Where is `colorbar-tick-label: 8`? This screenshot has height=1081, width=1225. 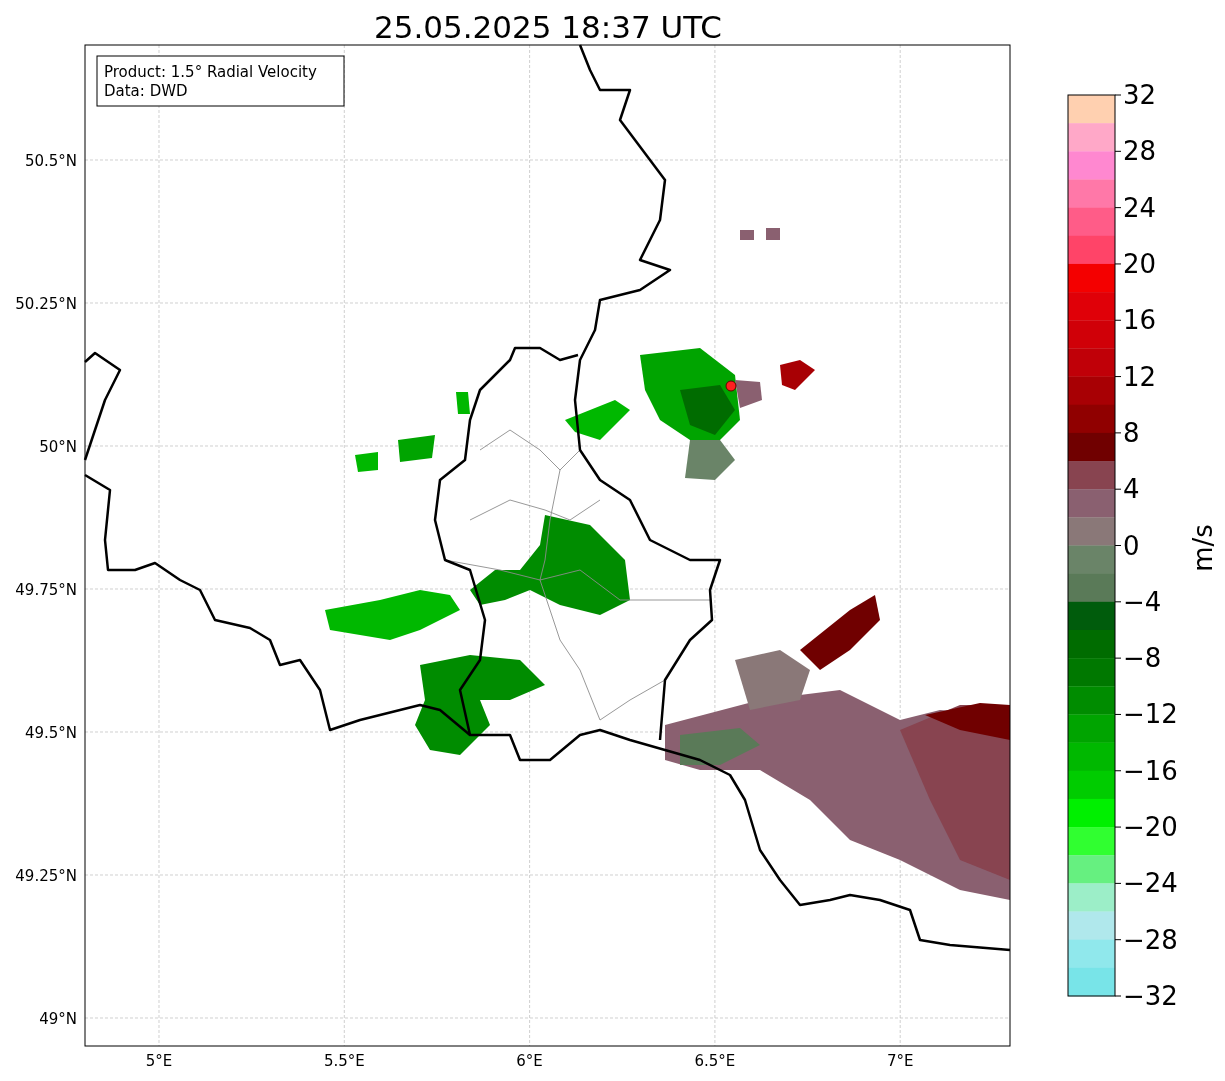
colorbar-tick-label: 8 is located at coordinates (1131, 432).